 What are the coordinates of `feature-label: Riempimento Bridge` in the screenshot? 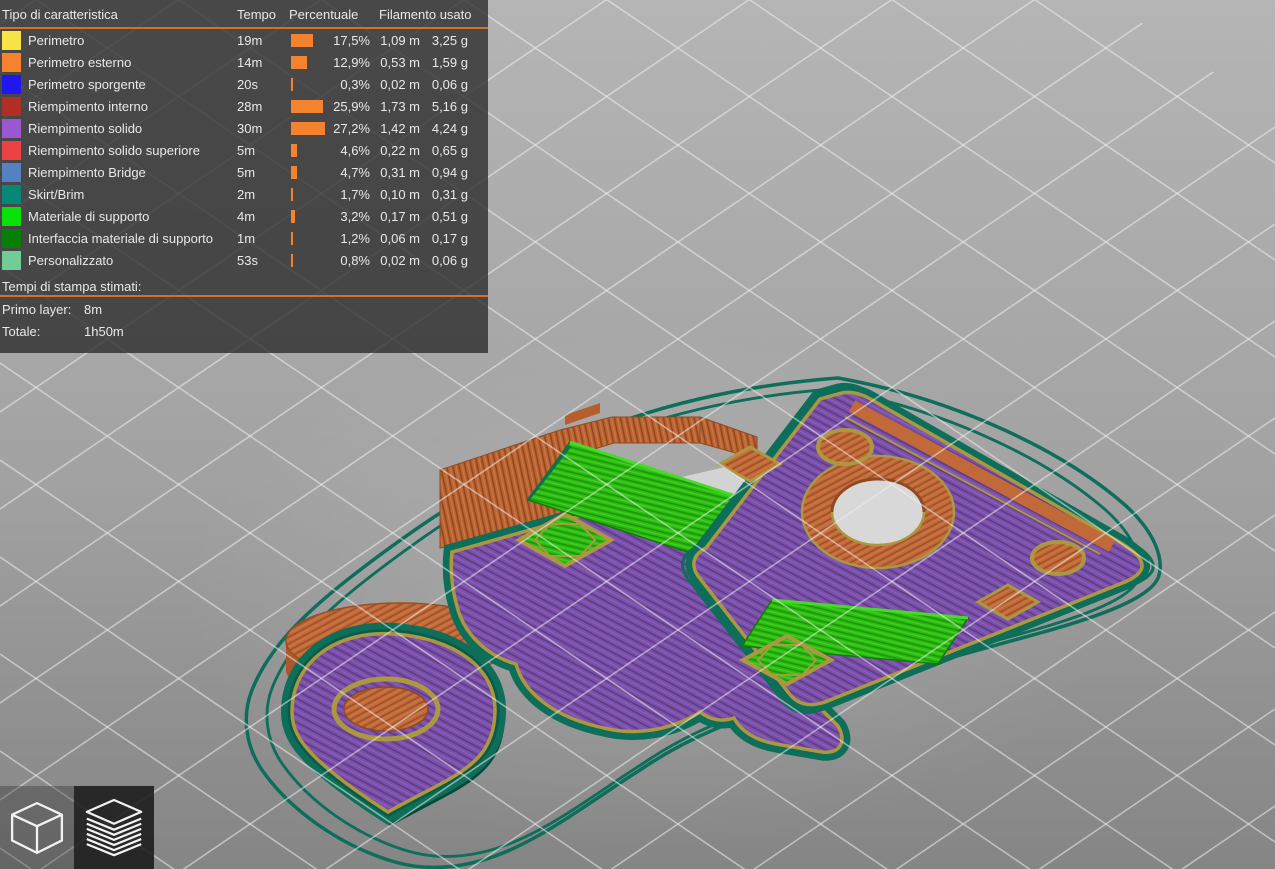 It's located at (87, 172).